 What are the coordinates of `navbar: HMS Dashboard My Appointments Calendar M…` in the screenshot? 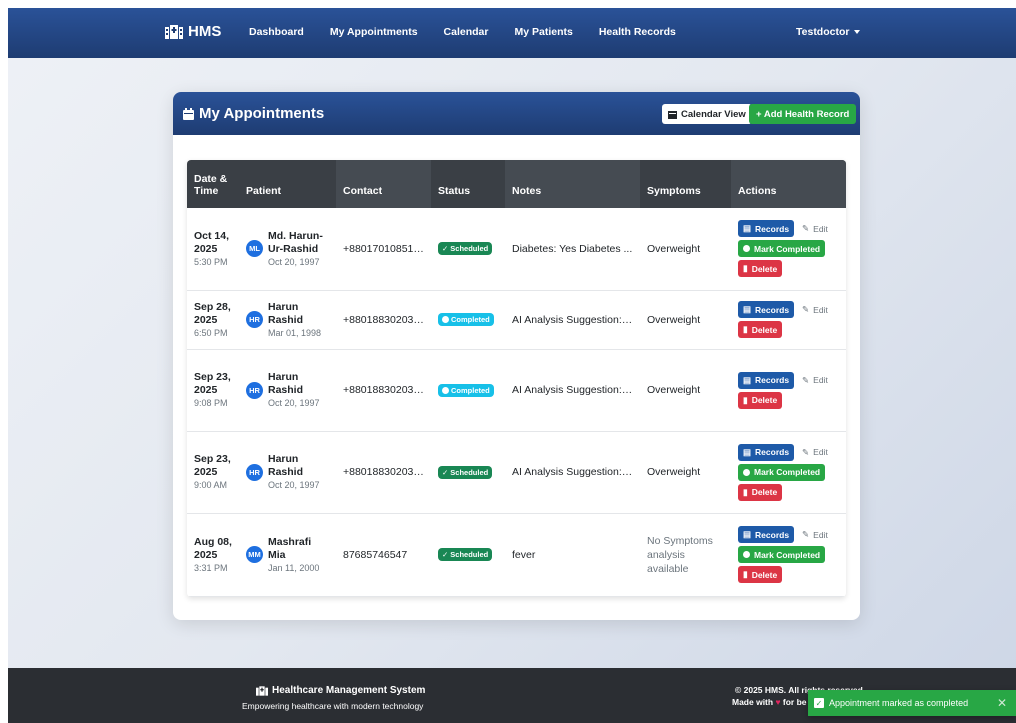 It's located at (512, 33).